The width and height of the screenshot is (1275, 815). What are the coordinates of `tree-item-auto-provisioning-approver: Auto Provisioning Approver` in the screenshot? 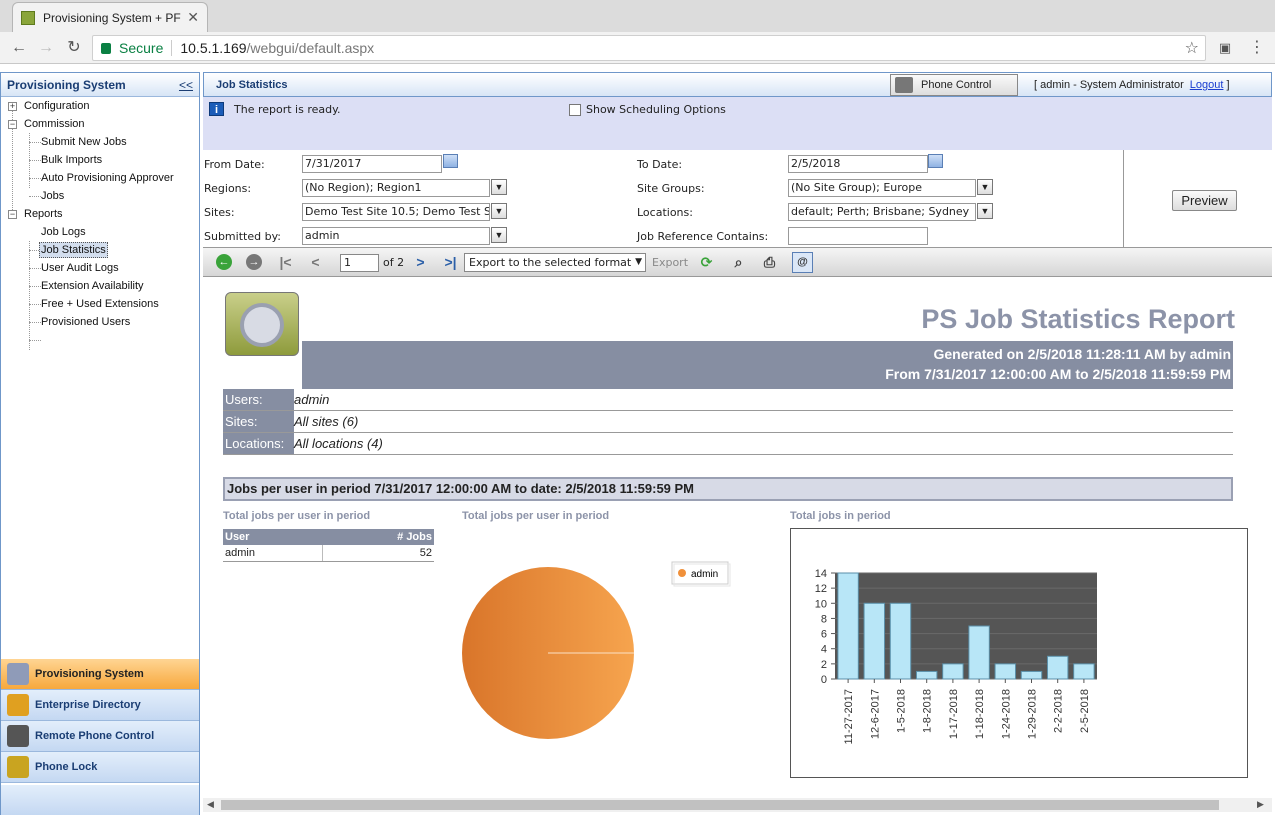 It's located at (107, 178).